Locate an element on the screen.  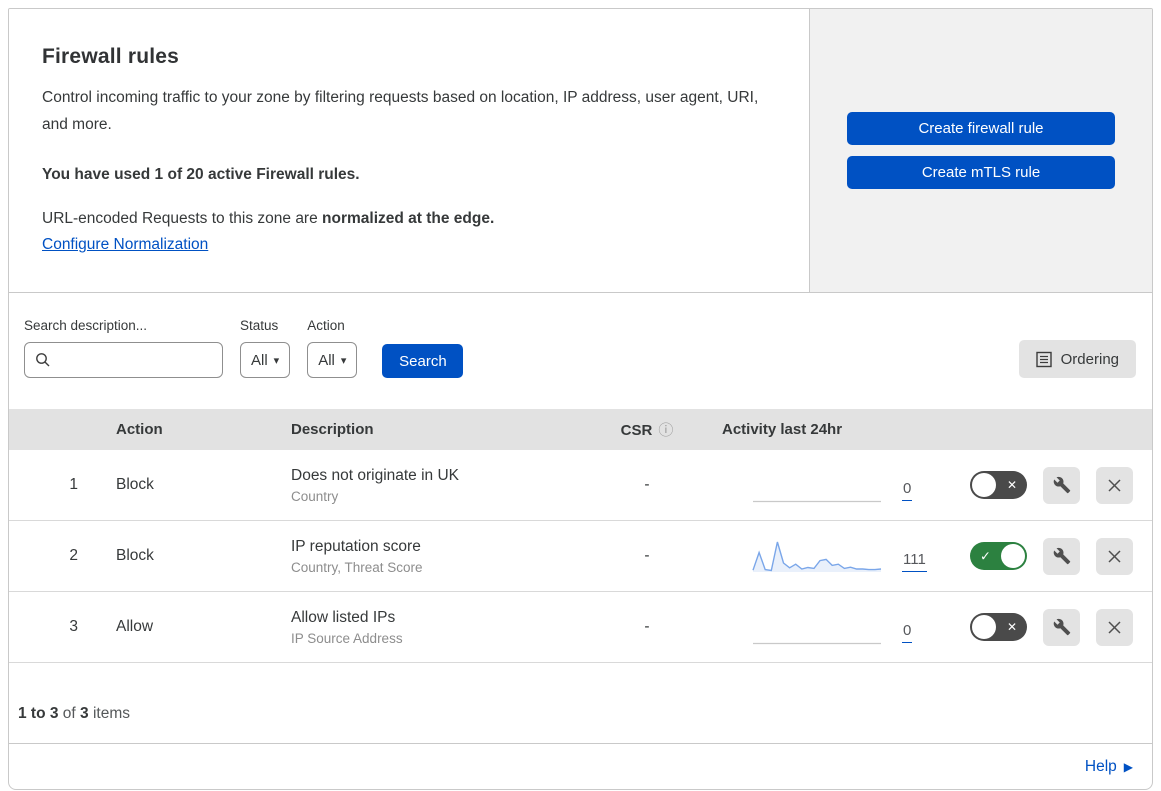
pagination-range: 1 to 3 is located at coordinates (38, 713).